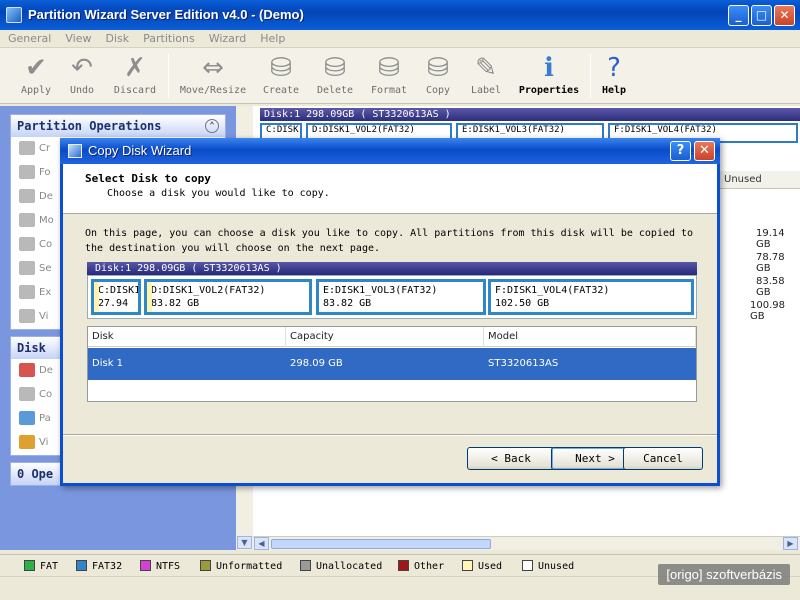 This screenshot has height=600, width=800. What do you see at coordinates (738, 15) in the screenshot?
I see `minimize-button: _` at bounding box center [738, 15].